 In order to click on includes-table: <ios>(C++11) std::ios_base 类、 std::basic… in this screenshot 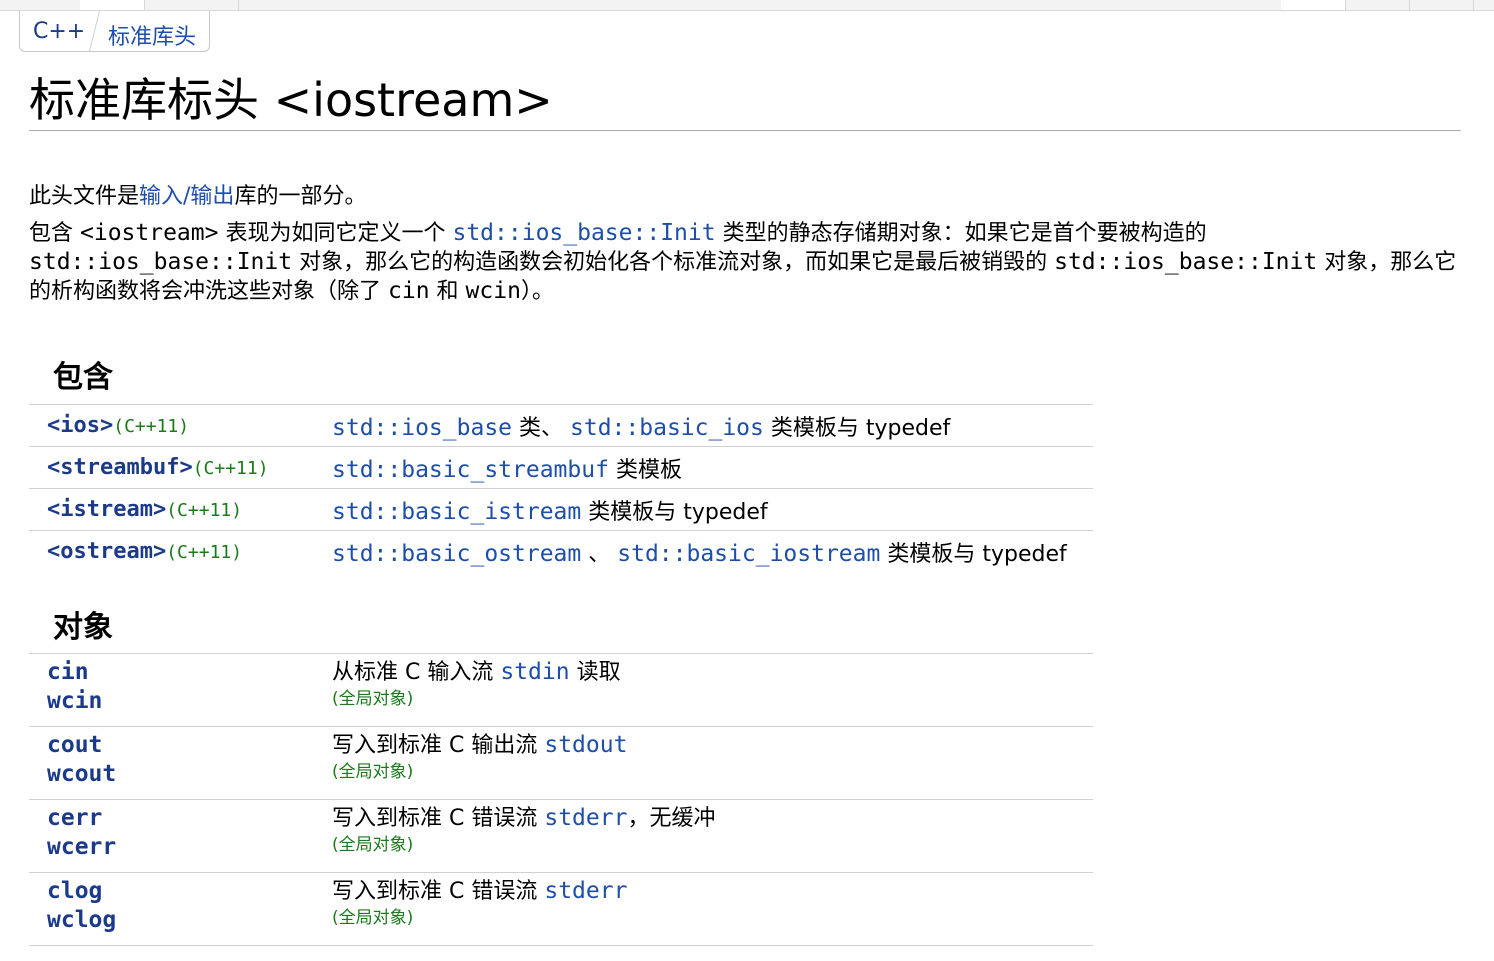, I will do `click(561, 488)`.